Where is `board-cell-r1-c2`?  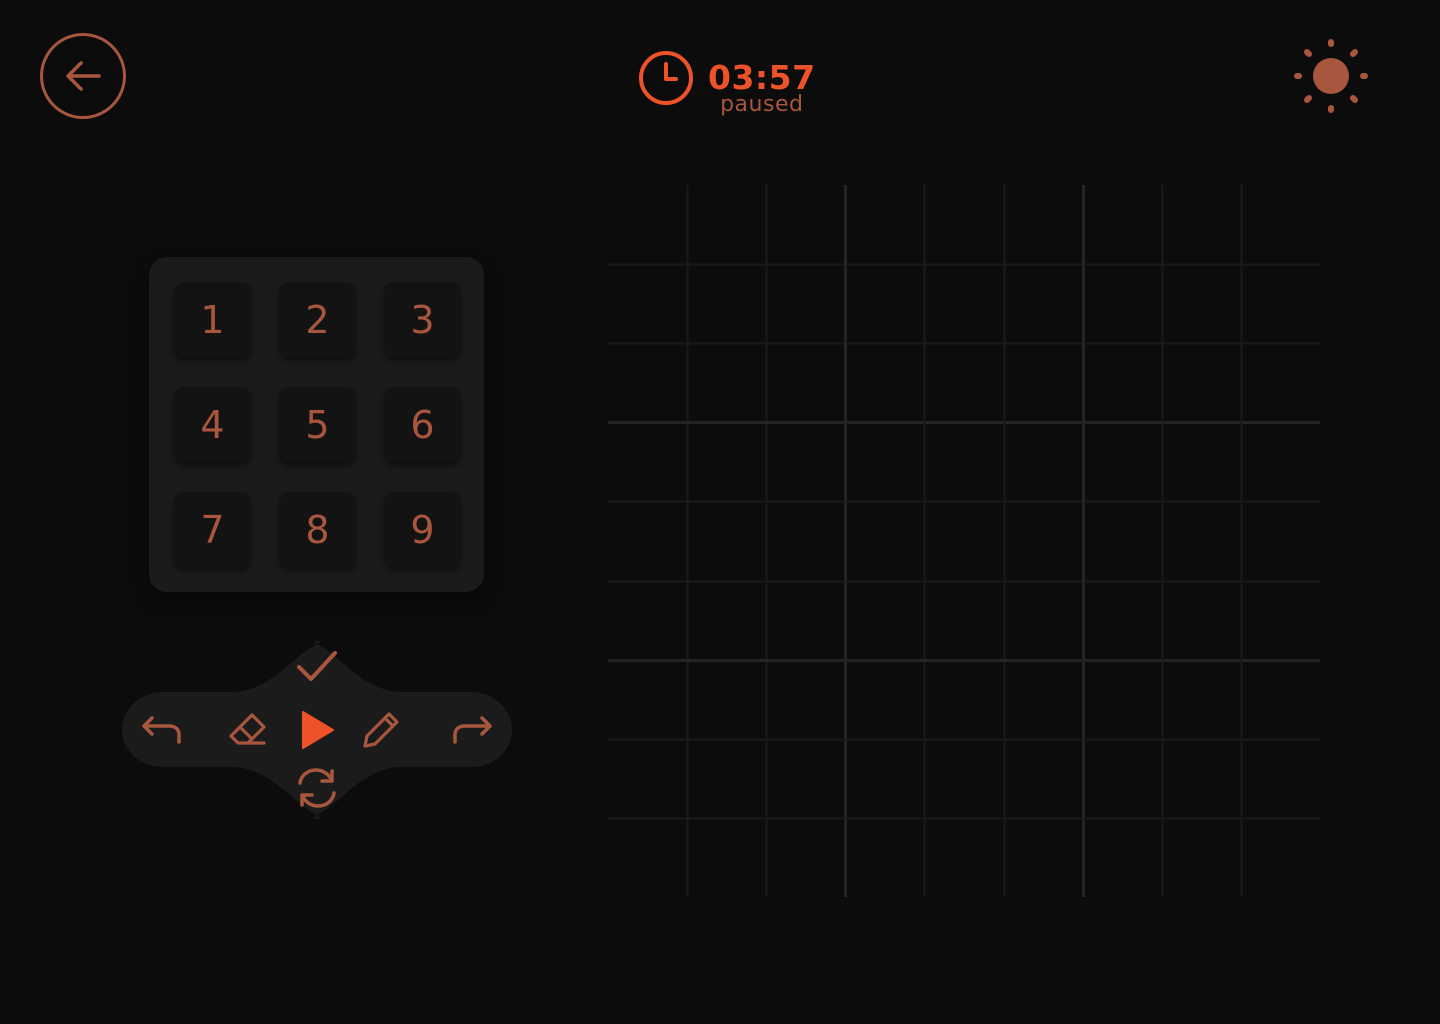 board-cell-r1-c2 is located at coordinates (726, 224).